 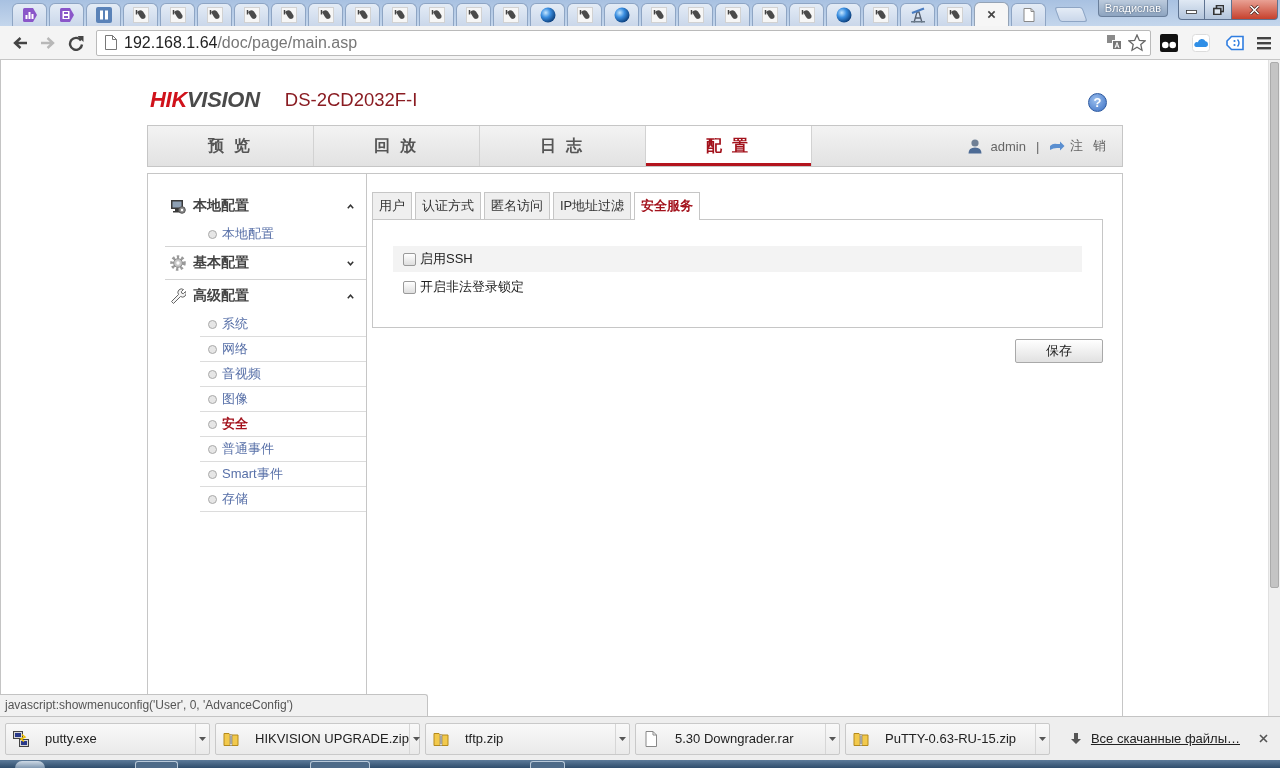 What do you see at coordinates (1264, 42) in the screenshot?
I see `menu-icon` at bounding box center [1264, 42].